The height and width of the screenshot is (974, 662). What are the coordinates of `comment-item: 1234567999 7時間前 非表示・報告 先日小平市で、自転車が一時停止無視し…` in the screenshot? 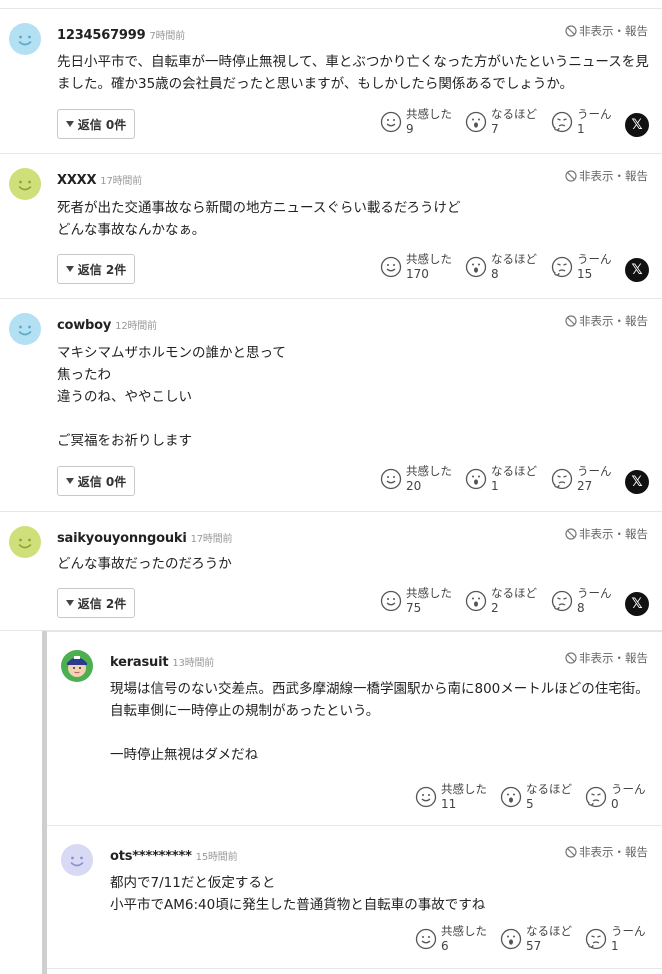 It's located at (331, 81).